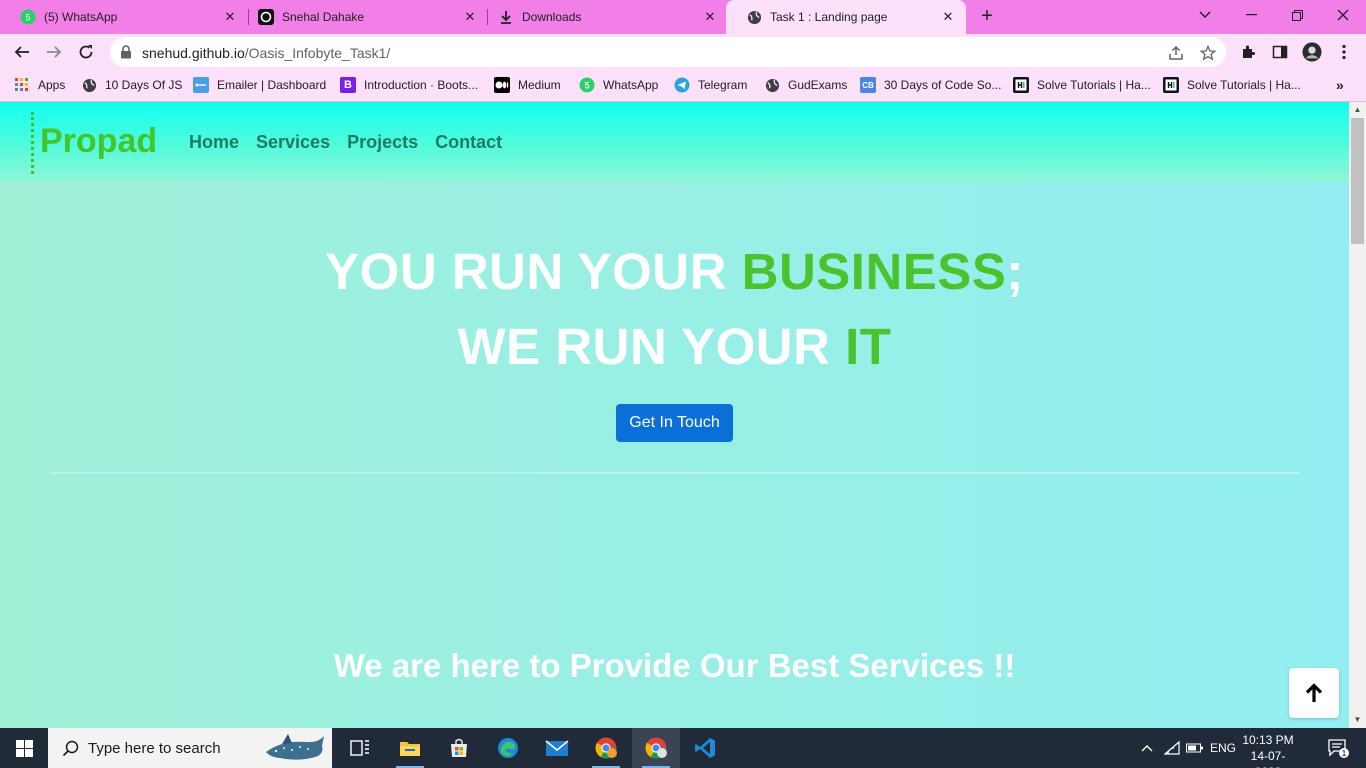 The image size is (1366, 768). What do you see at coordinates (1280, 52) in the screenshot?
I see `side-panel-icon` at bounding box center [1280, 52].